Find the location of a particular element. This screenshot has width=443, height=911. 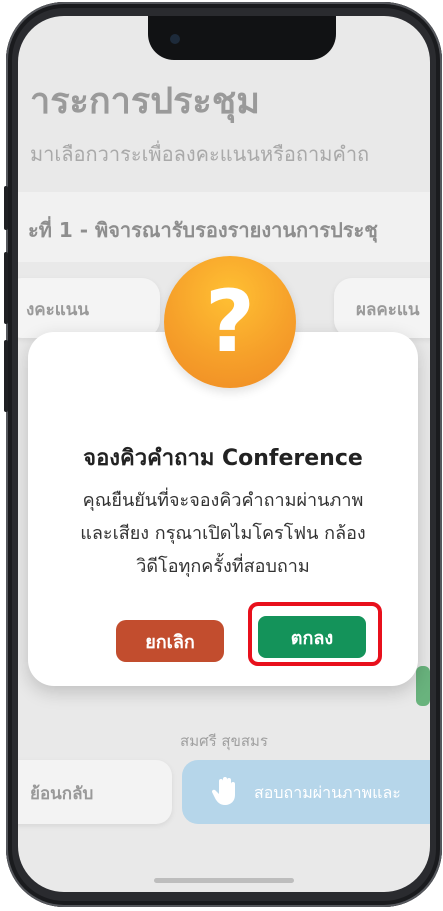

vote-button-label: งคะแนน is located at coordinates (58, 310).